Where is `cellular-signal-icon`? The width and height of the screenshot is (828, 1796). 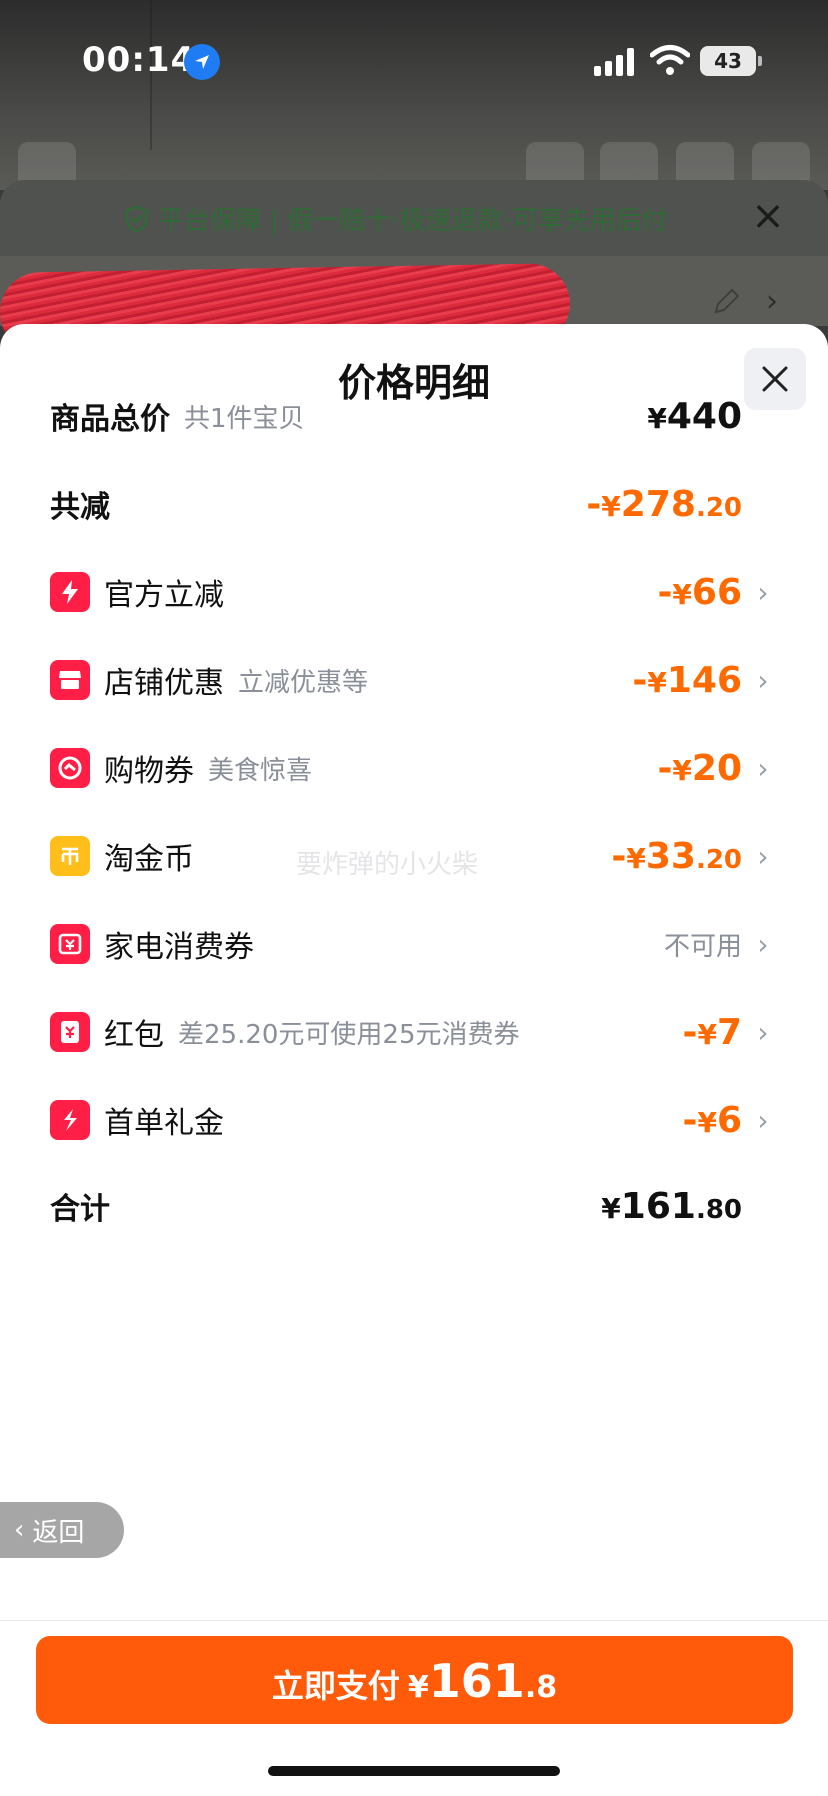
cellular-signal-icon is located at coordinates (614, 62).